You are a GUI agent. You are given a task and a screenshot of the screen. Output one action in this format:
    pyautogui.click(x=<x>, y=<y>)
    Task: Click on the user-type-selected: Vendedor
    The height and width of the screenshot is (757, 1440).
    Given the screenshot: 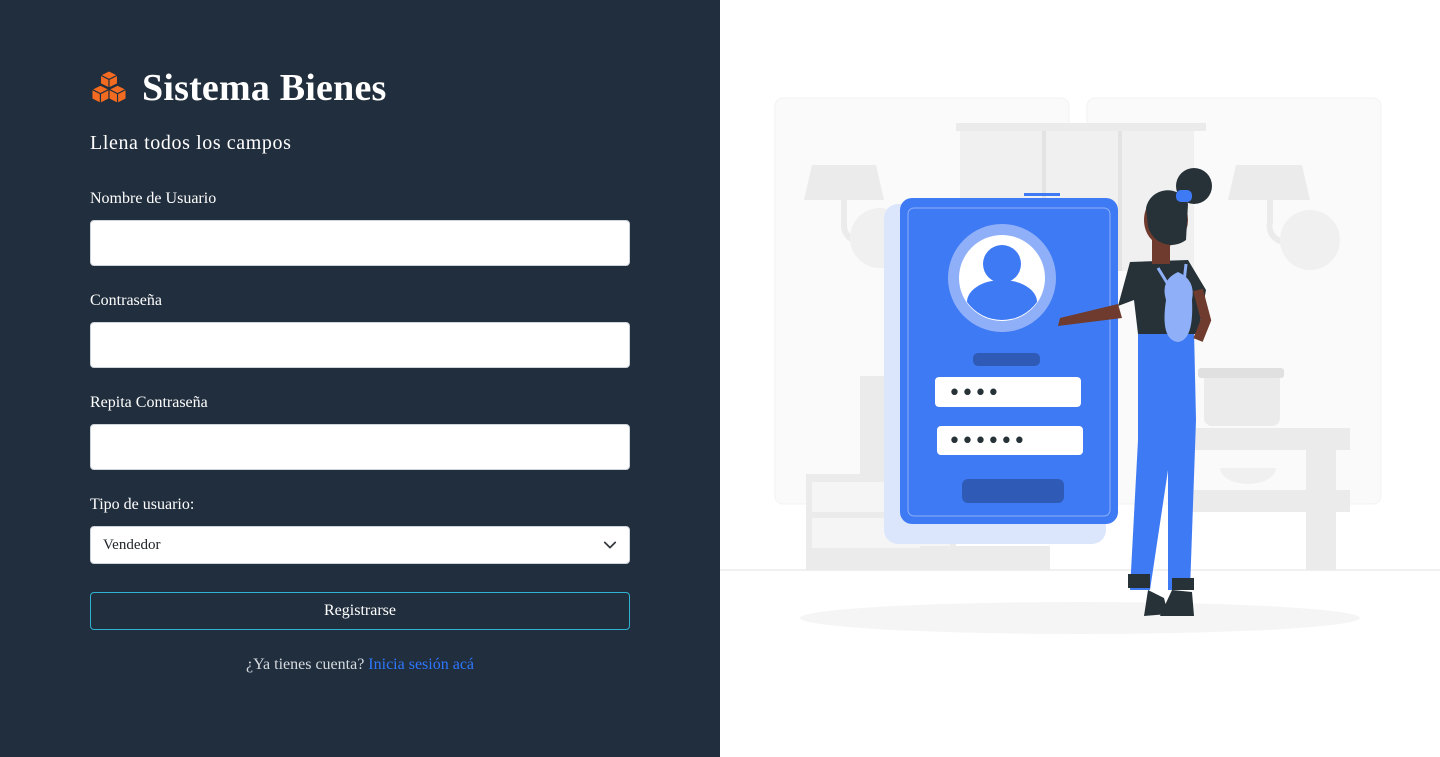 What is the action you would take?
    pyautogui.click(x=132, y=544)
    